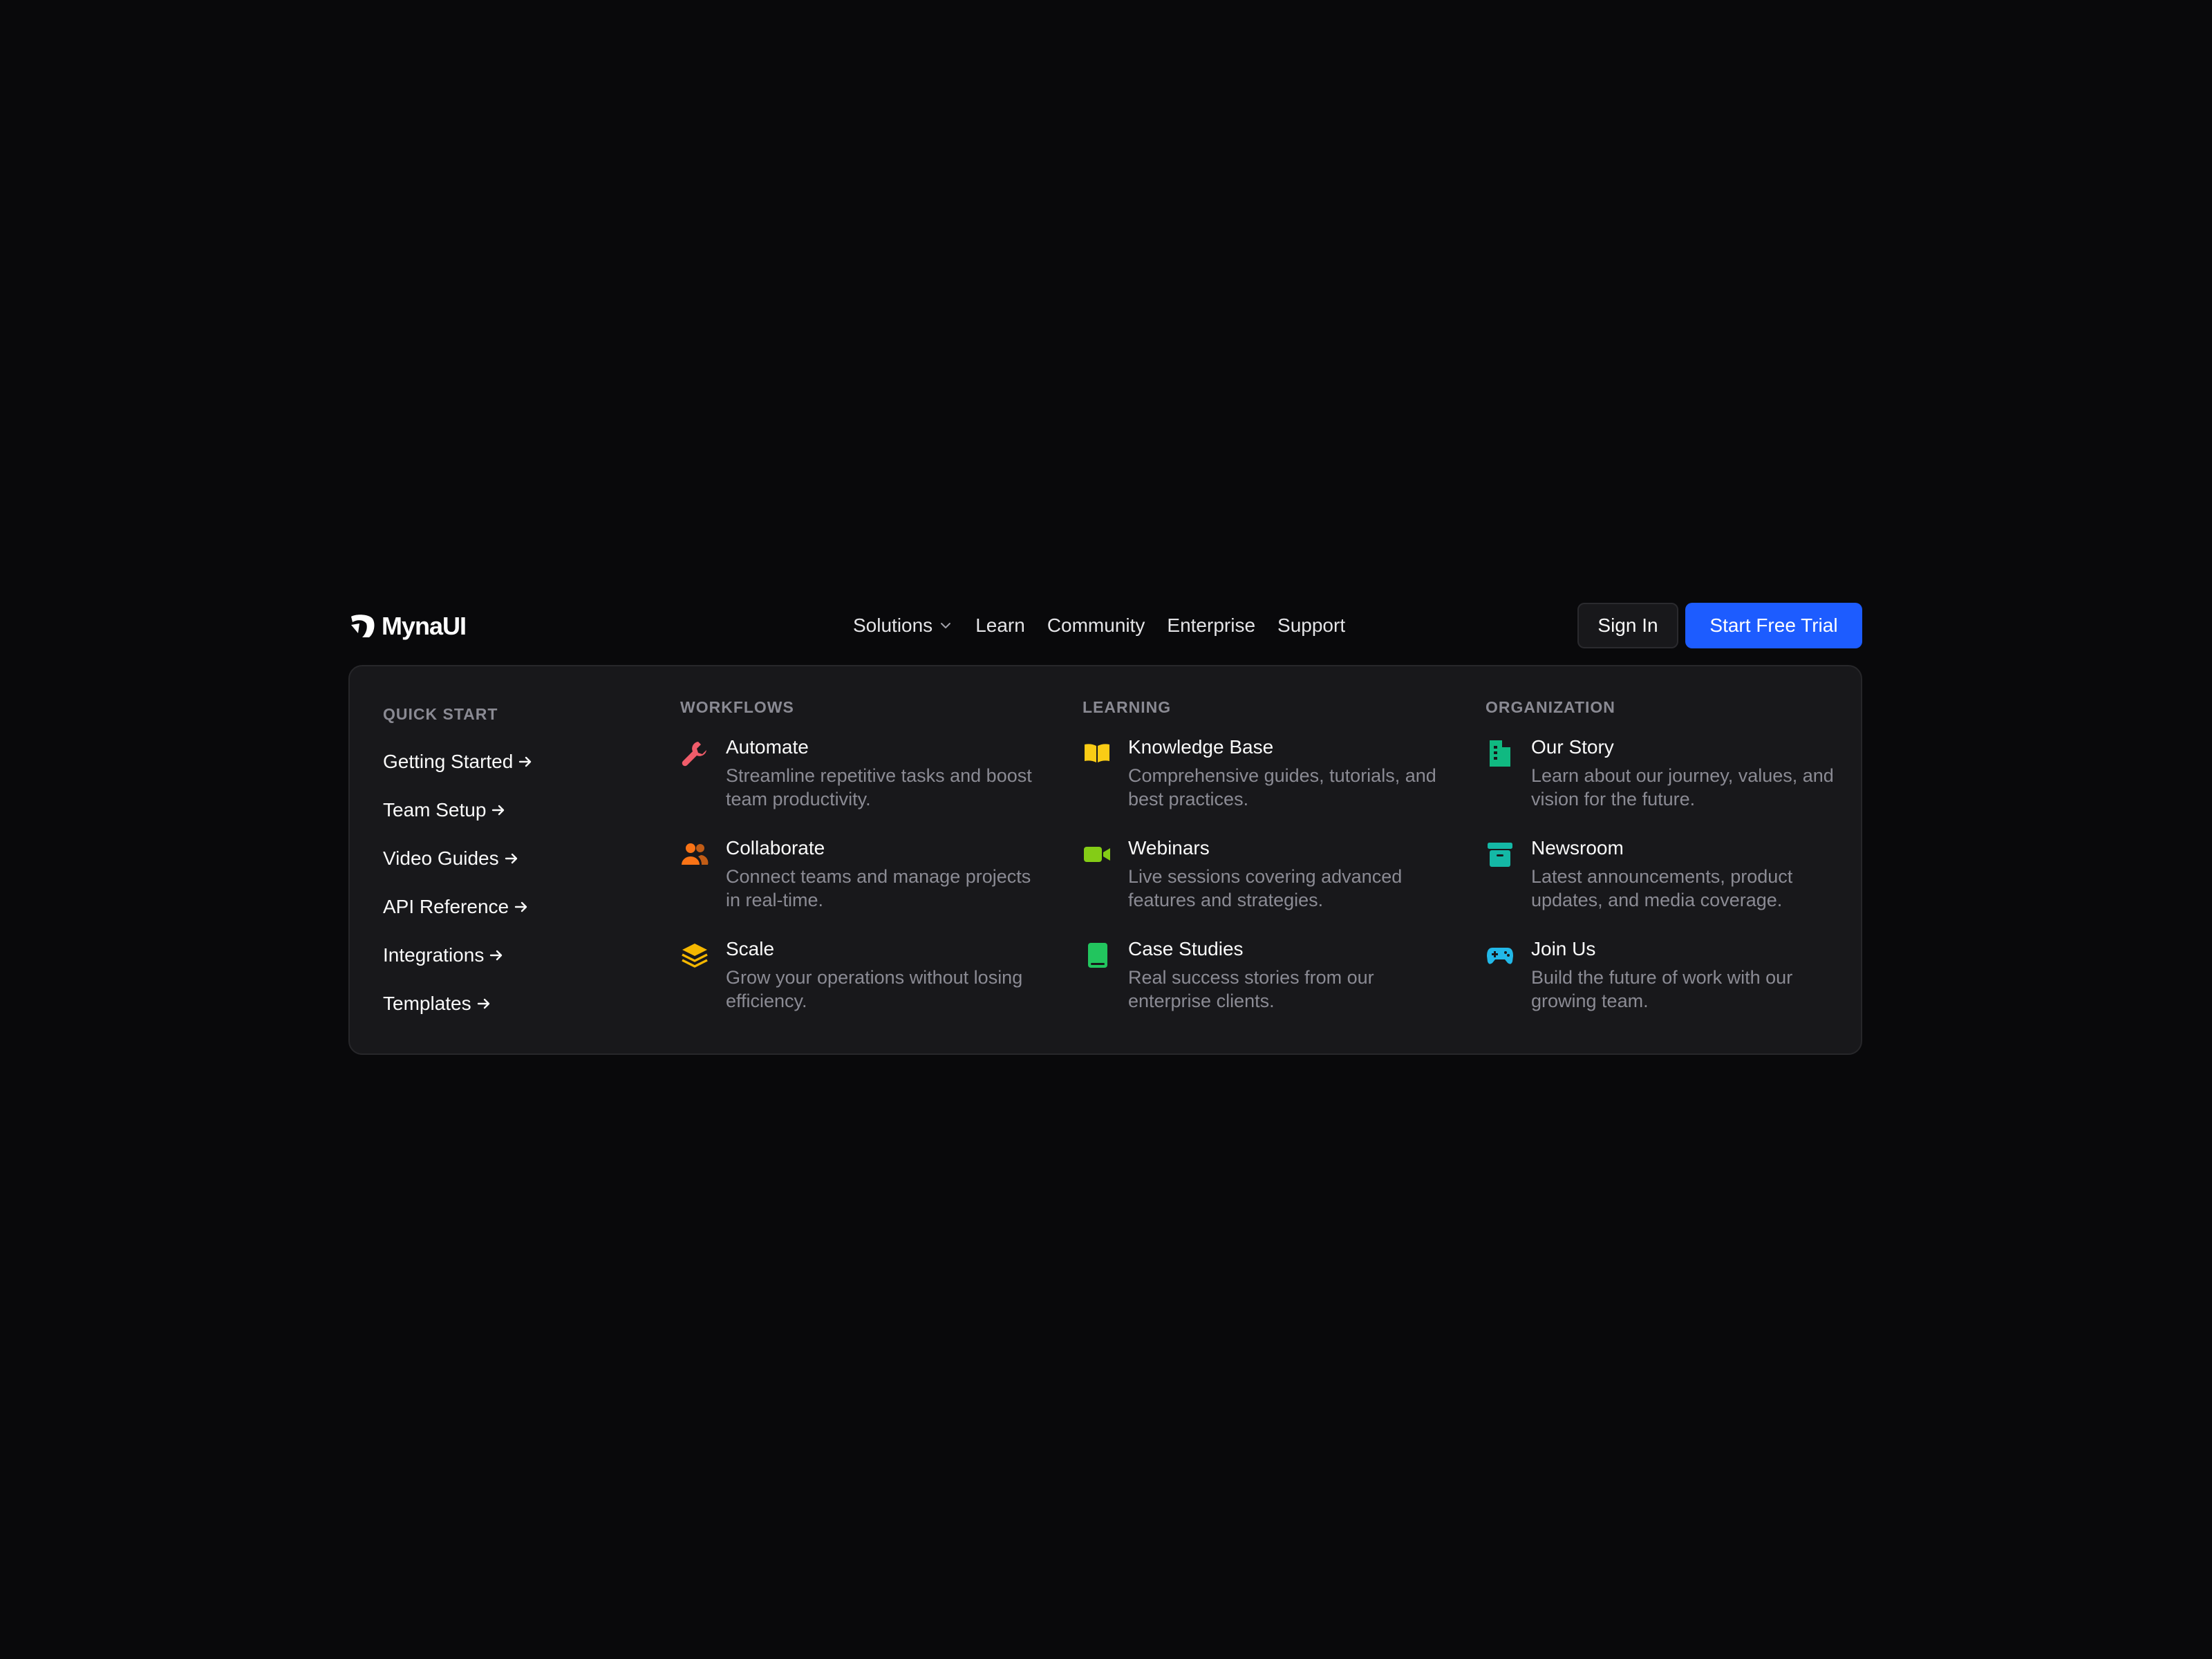 Image resolution: width=2212 pixels, height=1659 pixels. What do you see at coordinates (1097, 854) in the screenshot?
I see `video-camera-icon` at bounding box center [1097, 854].